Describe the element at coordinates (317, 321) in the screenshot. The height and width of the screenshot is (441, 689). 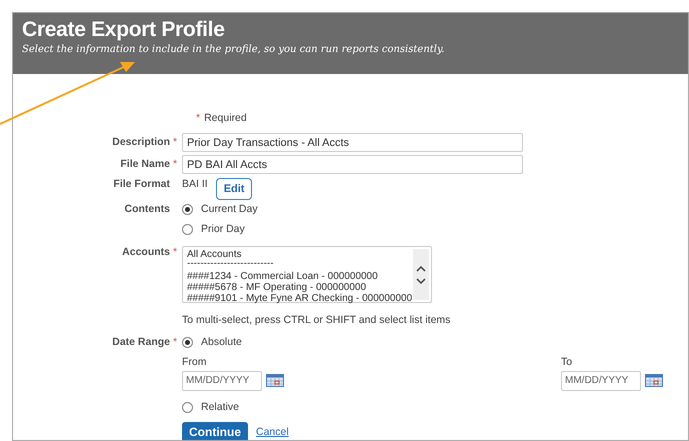
I see `hint-text: To multi-select, press CTRL or SHIFT and select list items` at that location.